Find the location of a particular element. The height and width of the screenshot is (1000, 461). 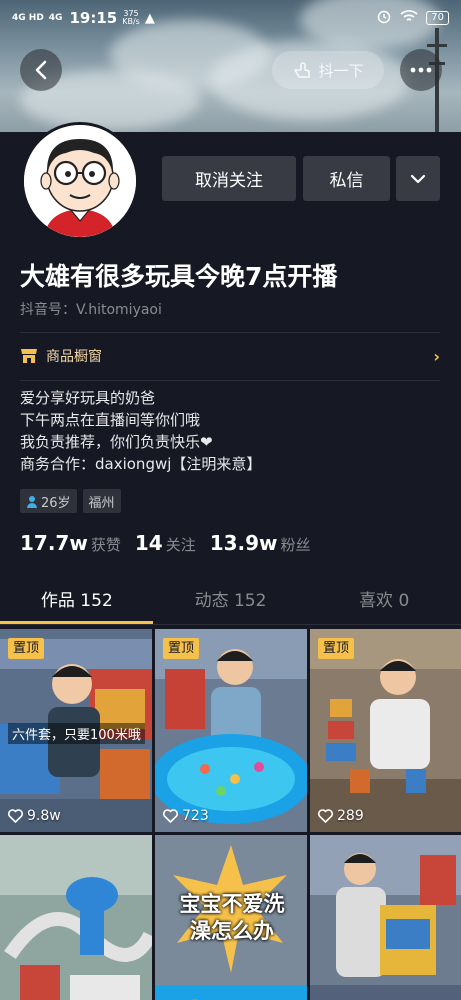

expand-button is located at coordinates (418, 178).